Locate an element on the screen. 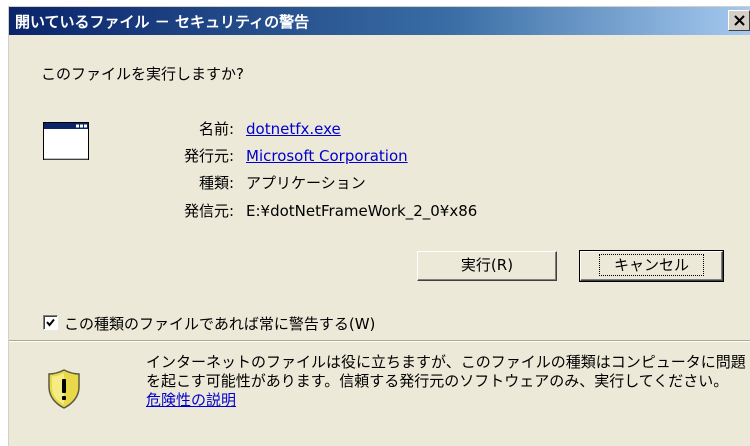 This screenshot has height=446, width=750. source-row: 発信元: E:¥dotNetFrameWork_2_0¥x86 is located at coordinates (315, 211).